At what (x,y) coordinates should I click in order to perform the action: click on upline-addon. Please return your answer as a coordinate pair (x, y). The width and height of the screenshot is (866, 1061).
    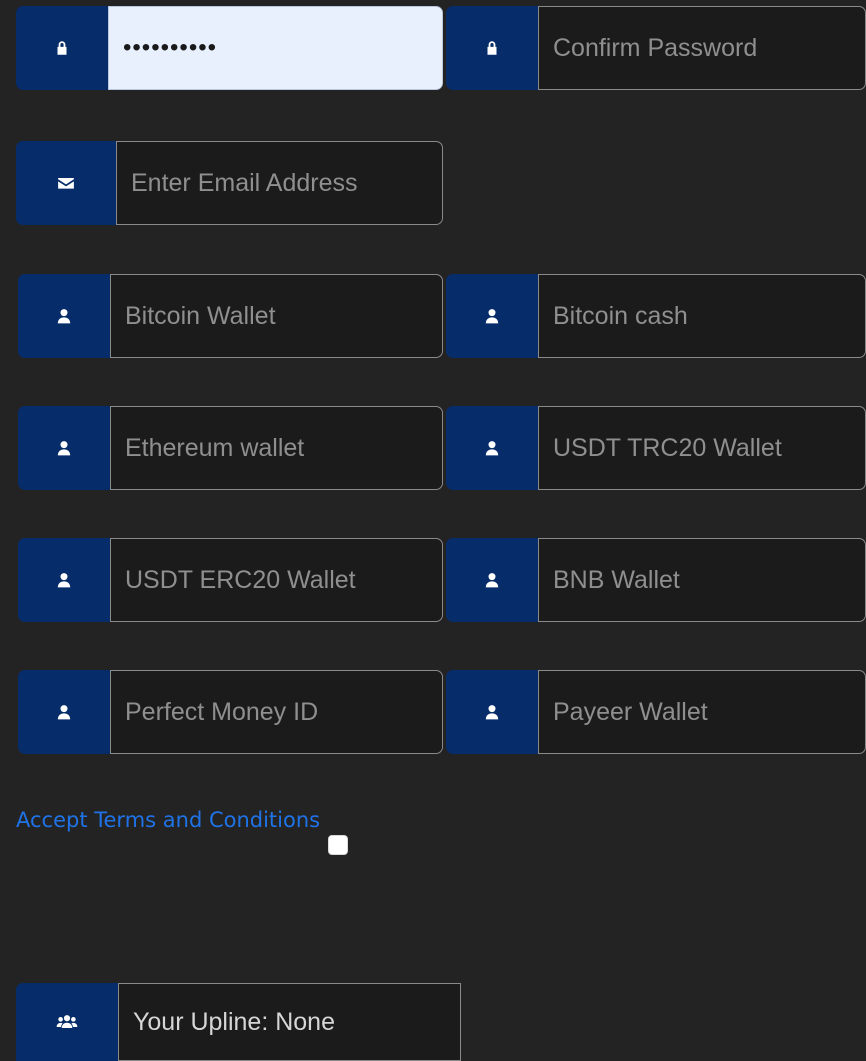
    Looking at the image, I should click on (67, 1022).